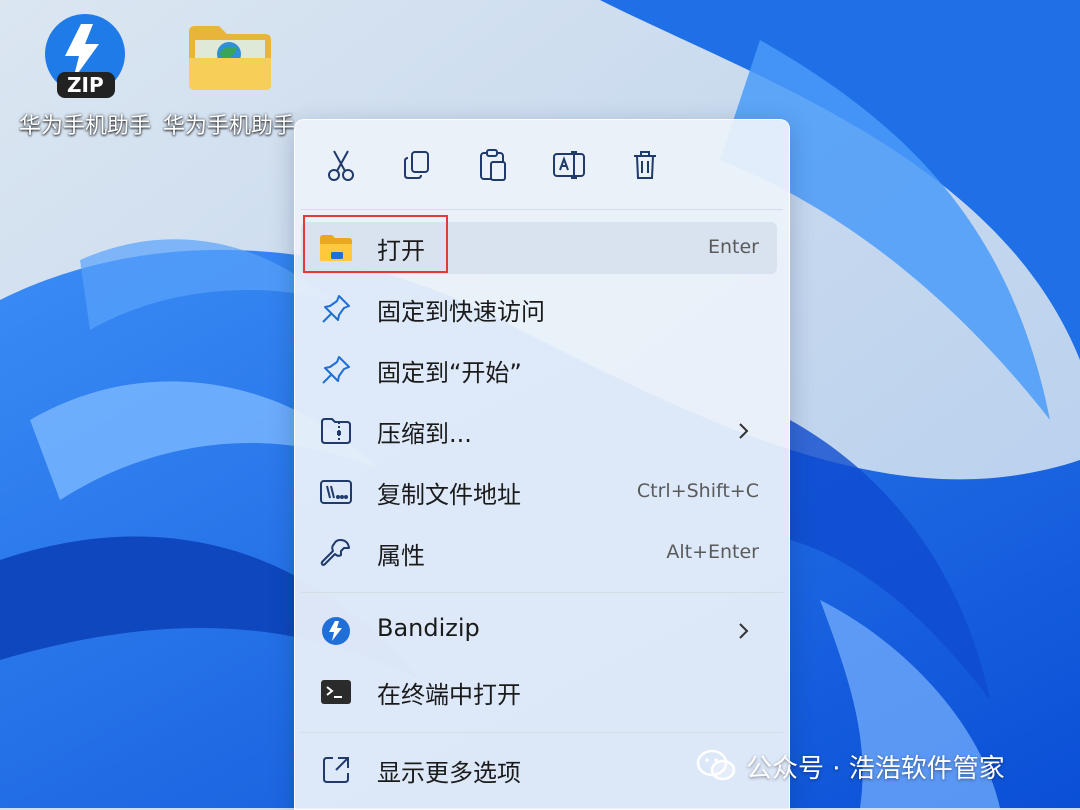  I want to click on folder-icon, so click(229, 58).